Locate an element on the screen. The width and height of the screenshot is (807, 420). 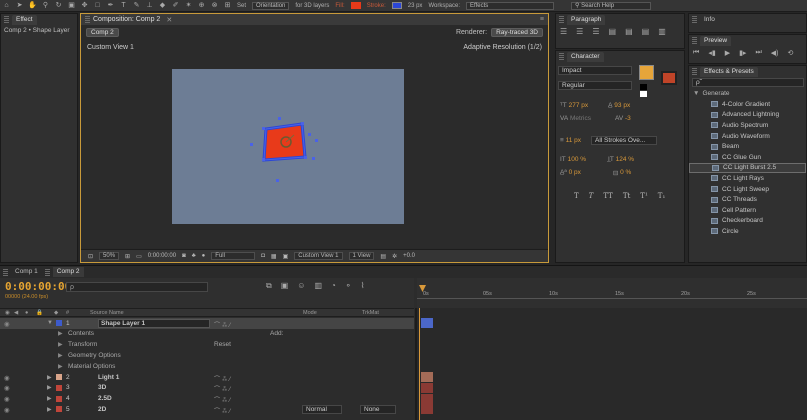
puppet-tool-icon: ✶ is located at coordinates (188, 6).